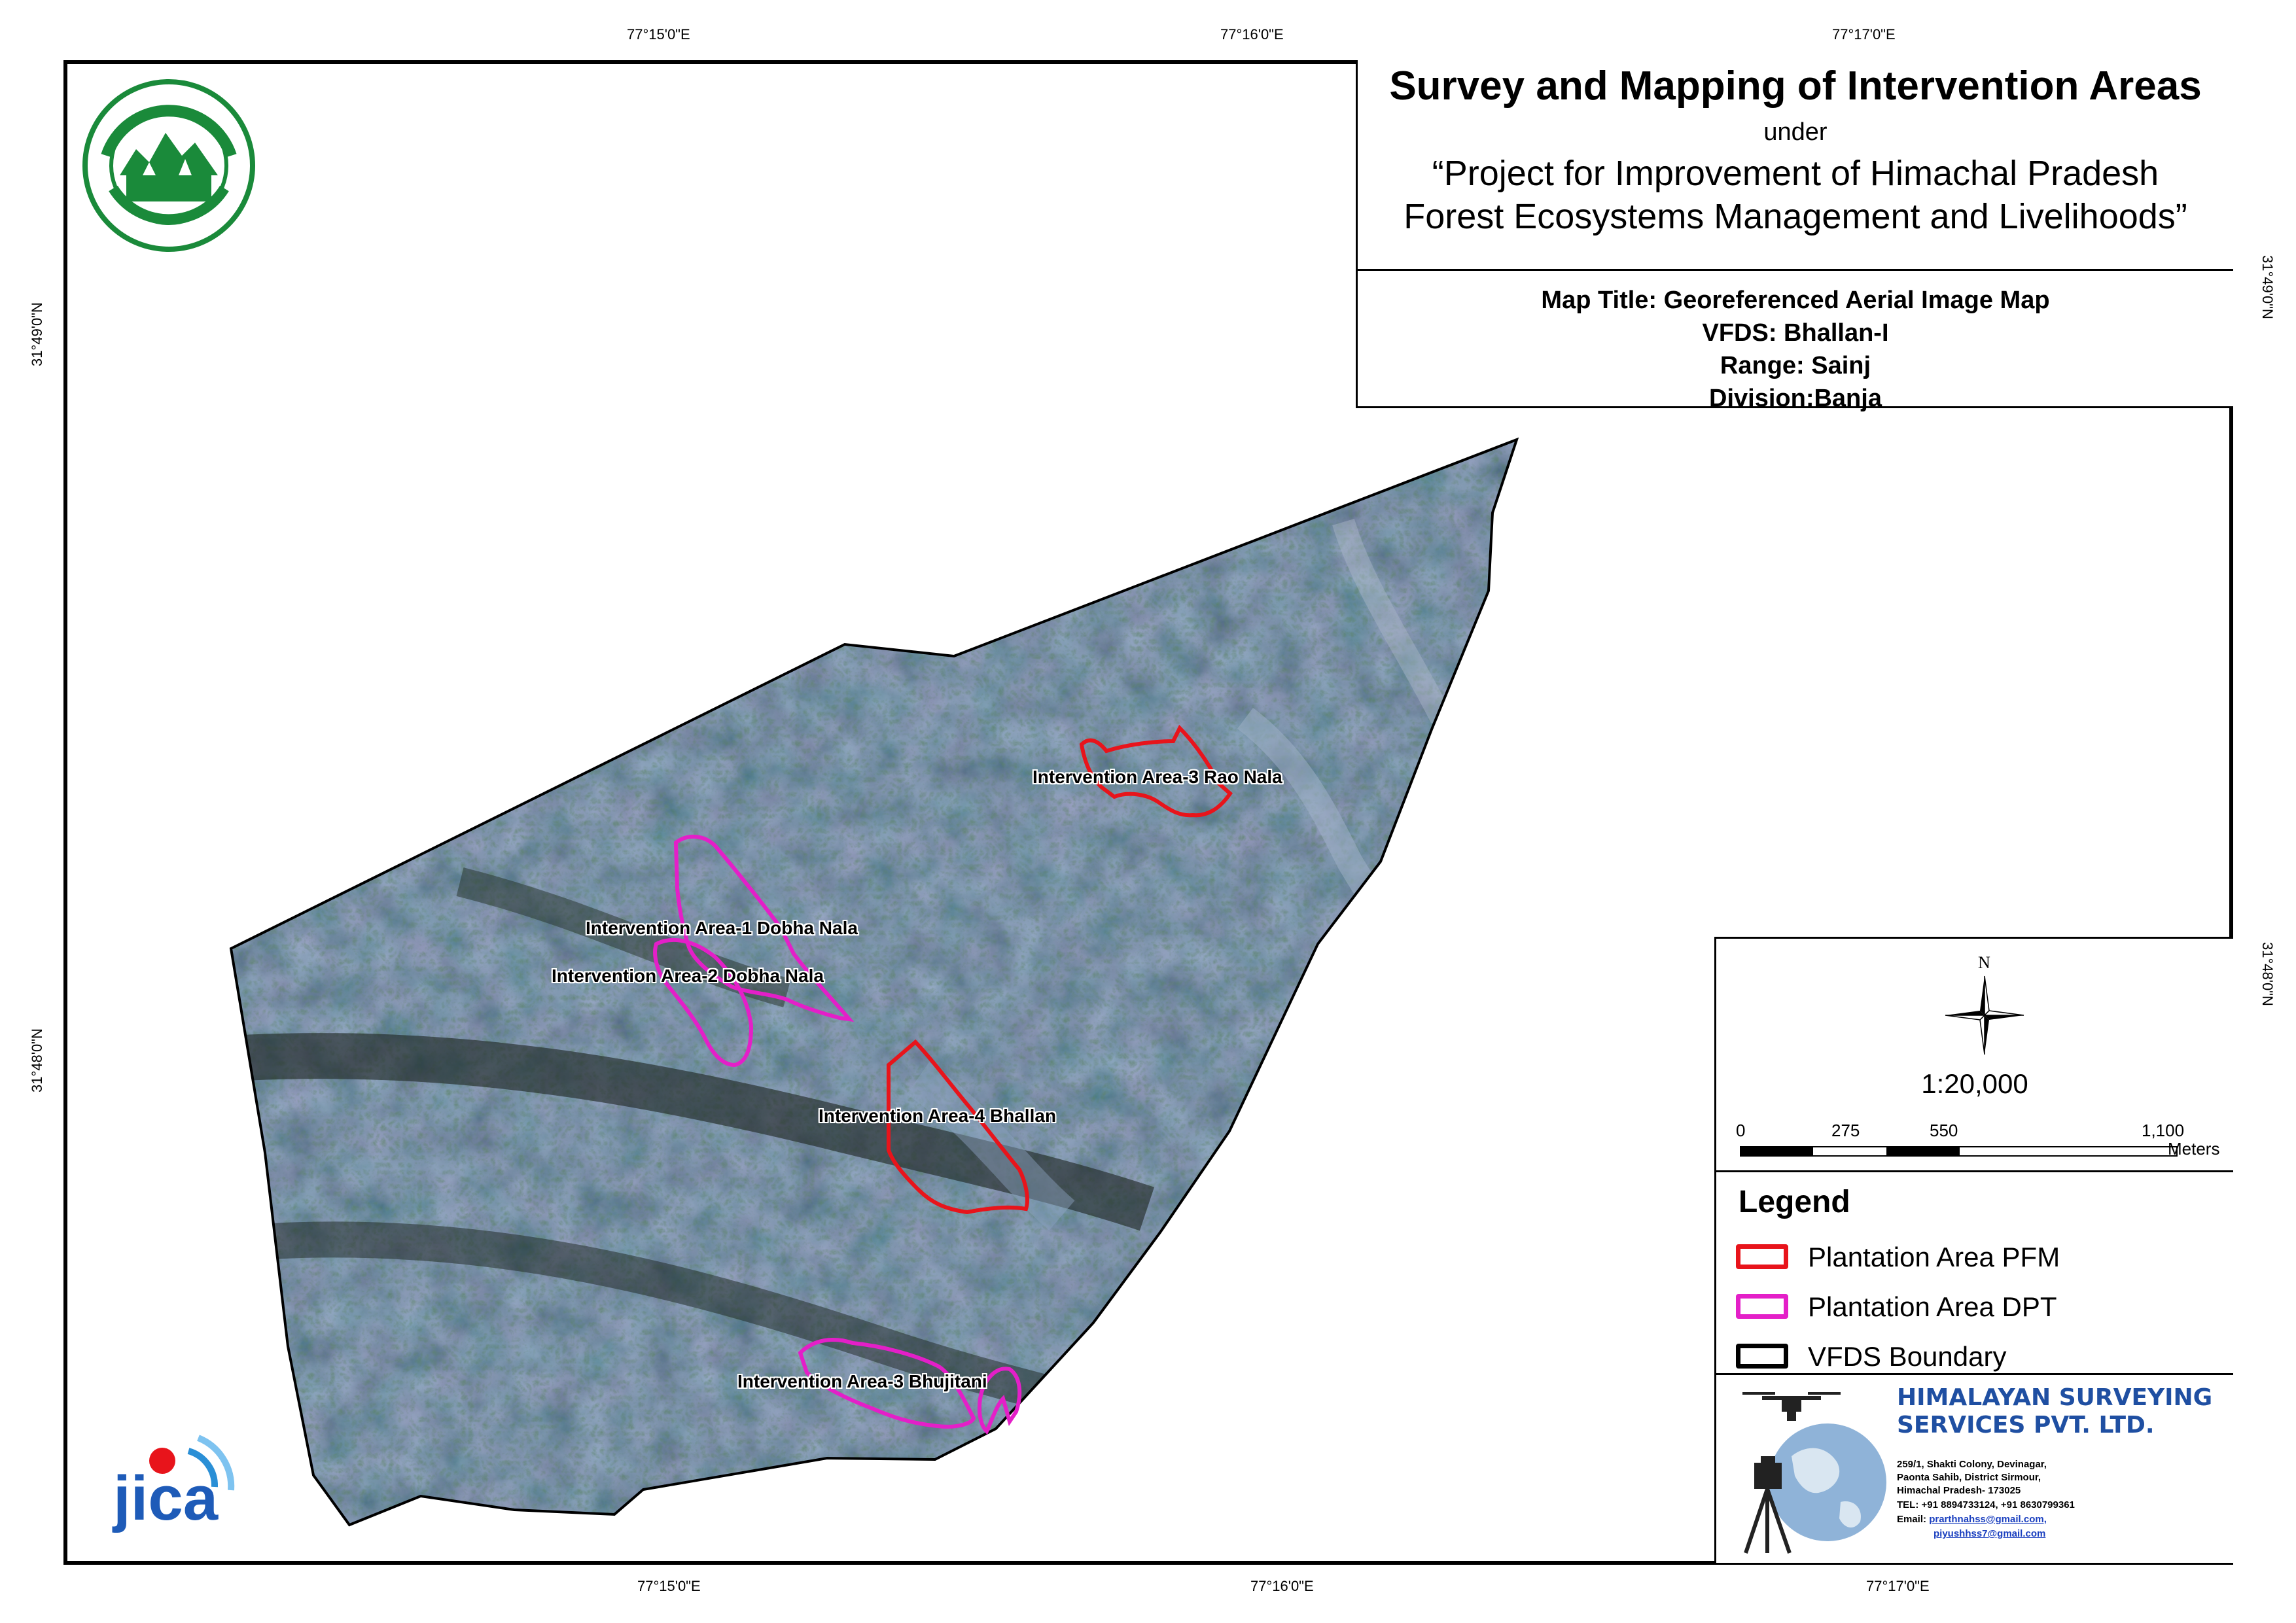 The image size is (2296, 1623). Describe the element at coordinates (688, 976) in the screenshot. I see `label-dobha-nala-2: Intervention Area-2 Dobha Nala` at that location.